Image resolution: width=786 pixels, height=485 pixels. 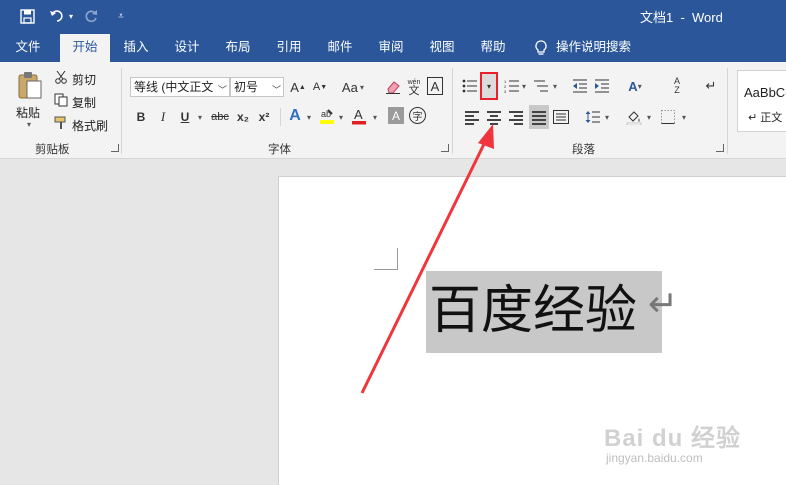 What do you see at coordinates (427, 259) in the screenshot?
I see `annotation-arrow` at bounding box center [427, 259].